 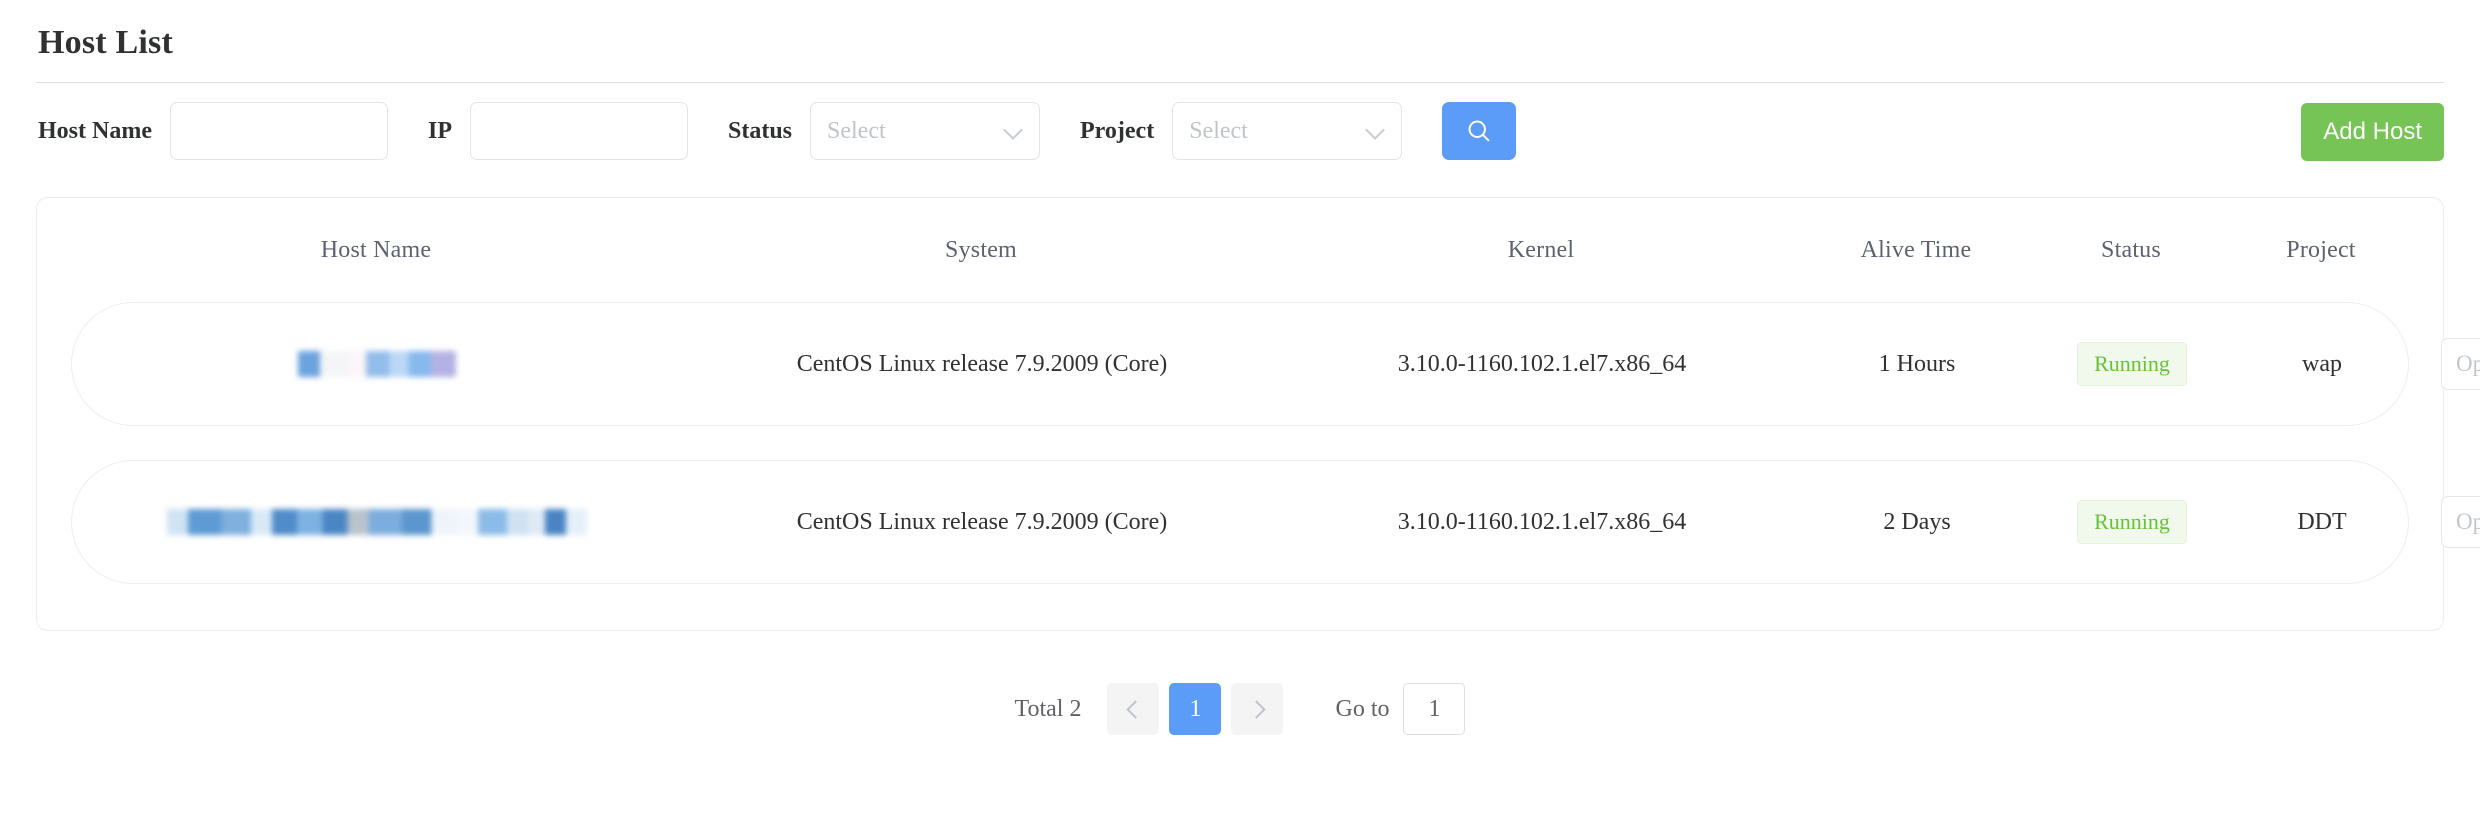 What do you see at coordinates (2322, 521) in the screenshot?
I see `cell-project: DDT` at bounding box center [2322, 521].